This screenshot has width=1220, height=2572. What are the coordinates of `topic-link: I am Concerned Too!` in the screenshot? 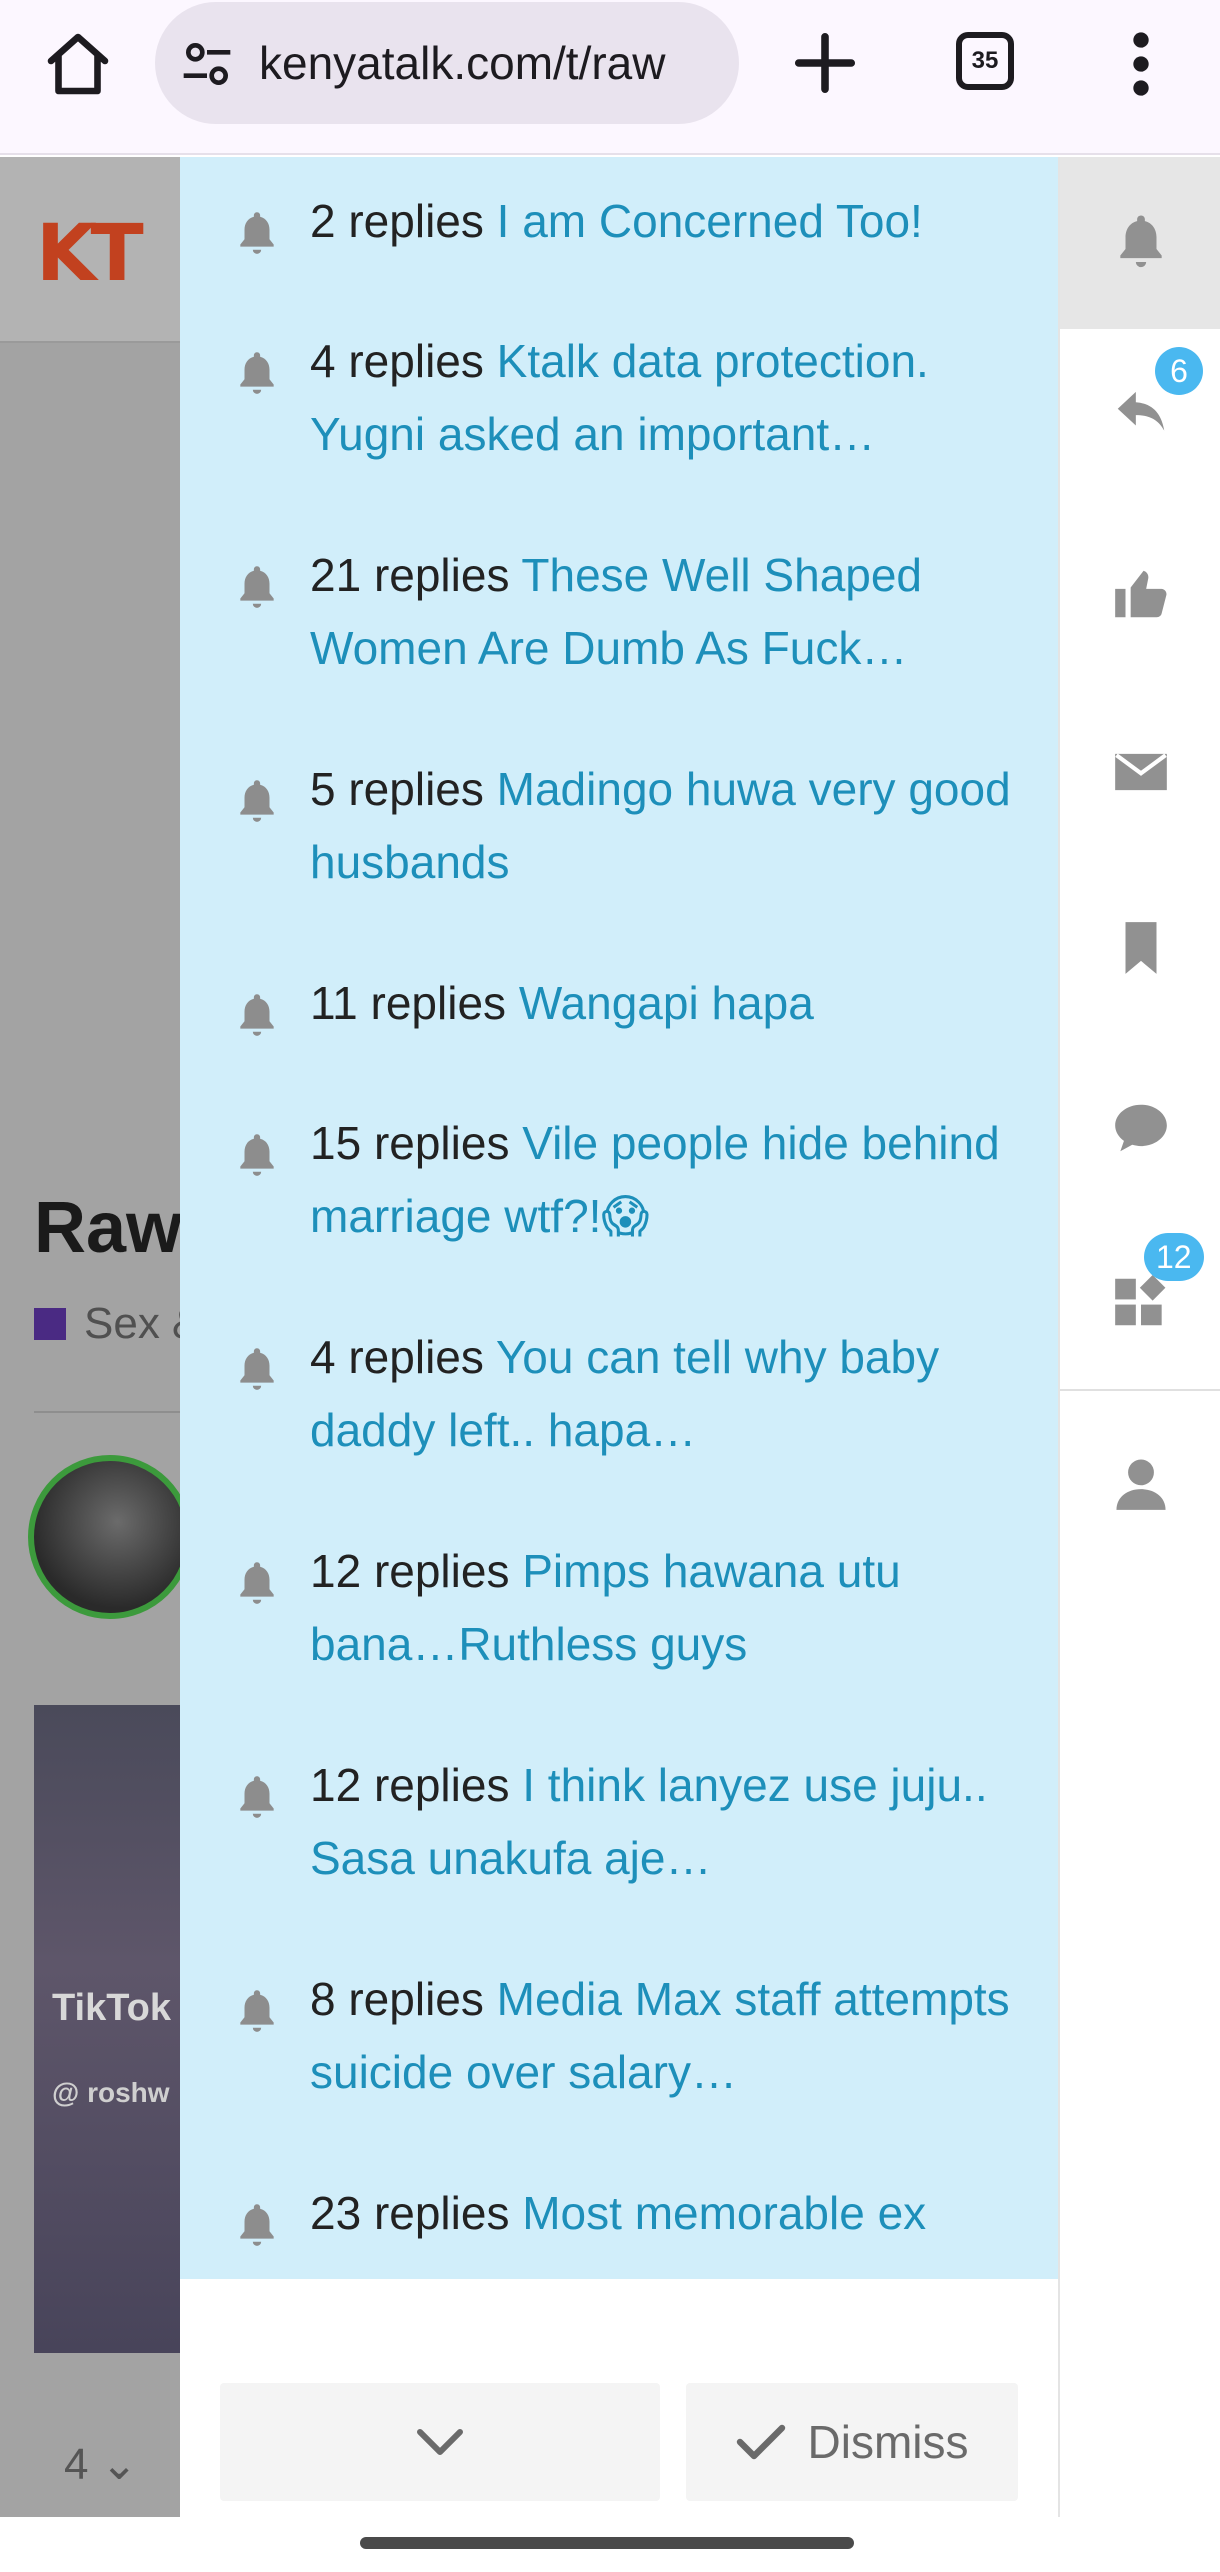 It's located at (710, 221).